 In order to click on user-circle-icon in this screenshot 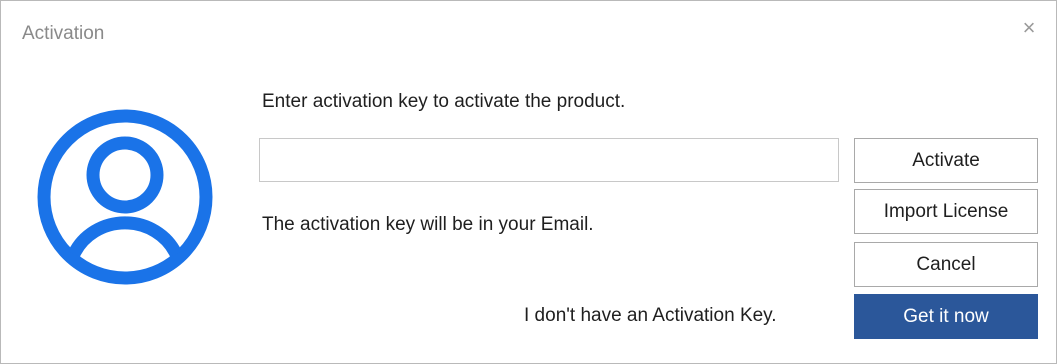, I will do `click(125, 197)`.